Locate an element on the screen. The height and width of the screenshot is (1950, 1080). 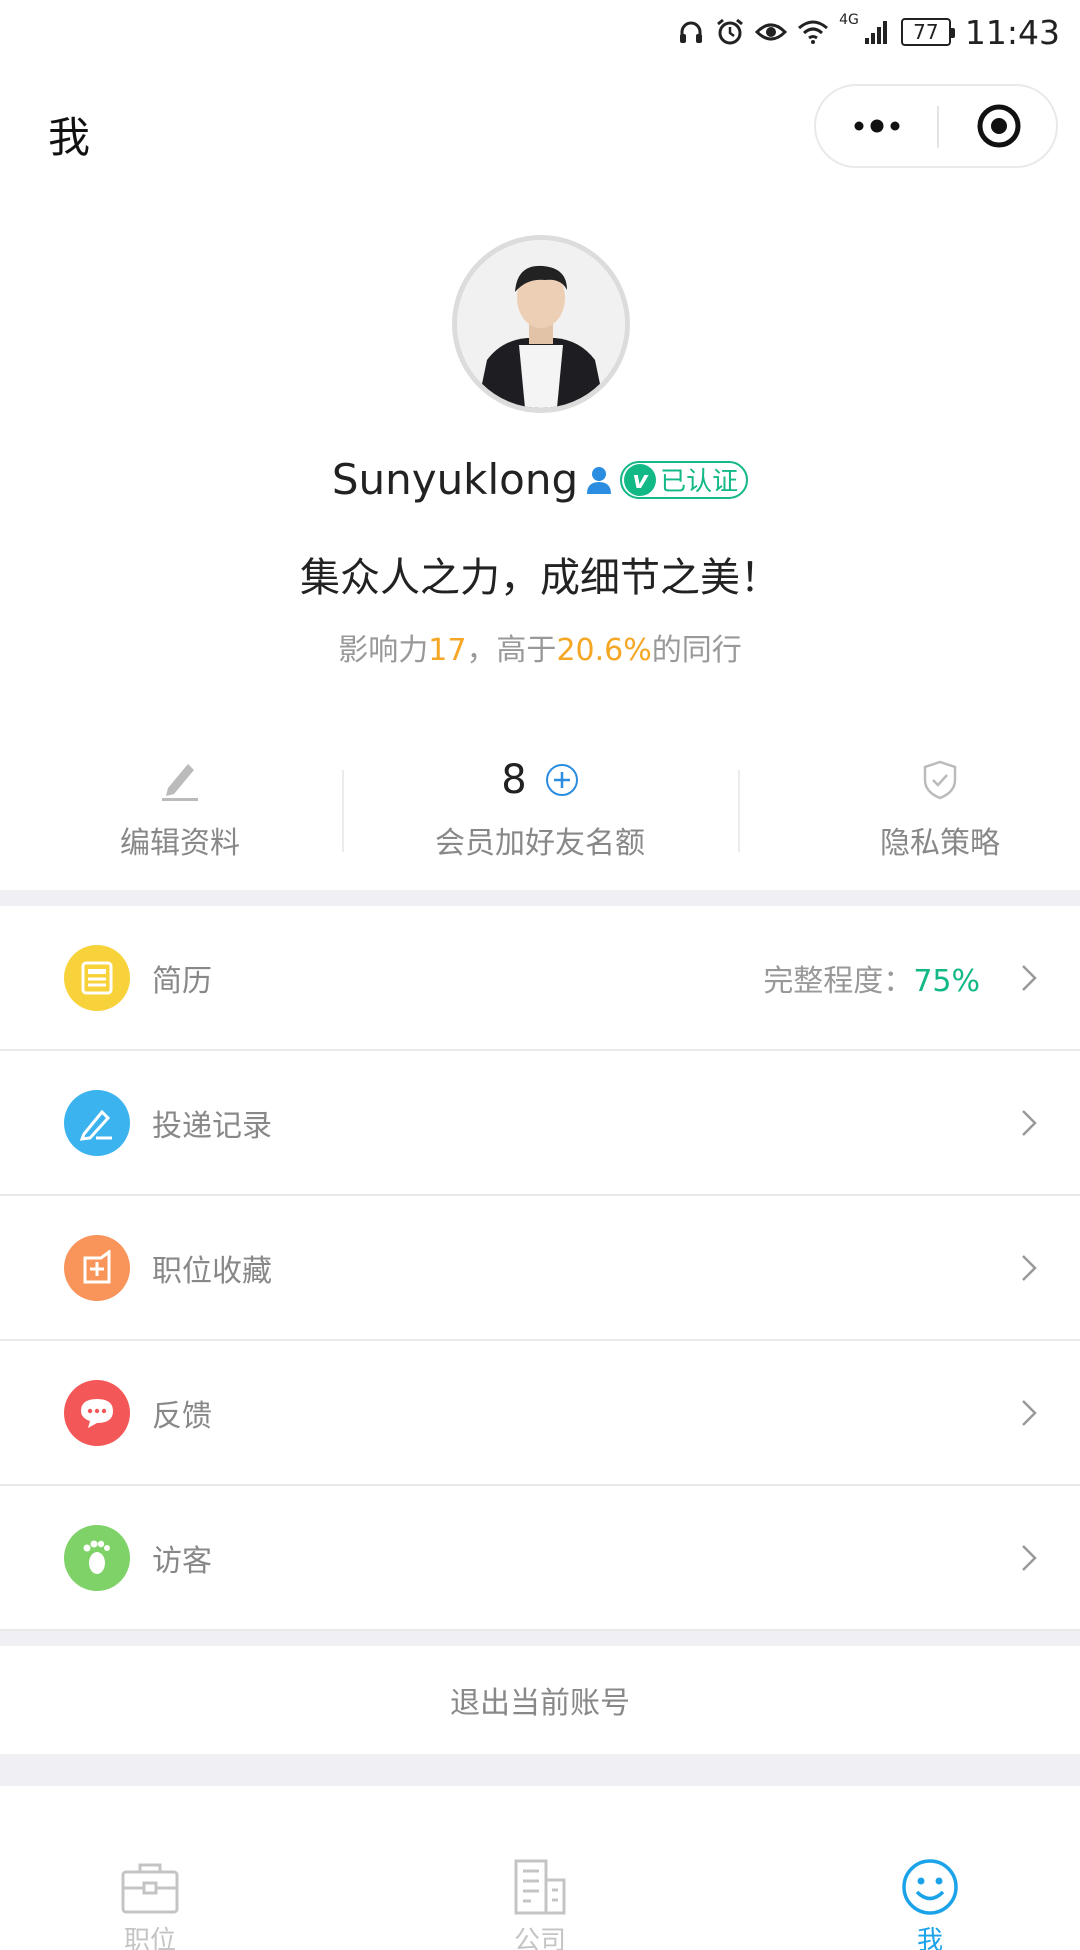
network-type: 4G is located at coordinates (849, 20).